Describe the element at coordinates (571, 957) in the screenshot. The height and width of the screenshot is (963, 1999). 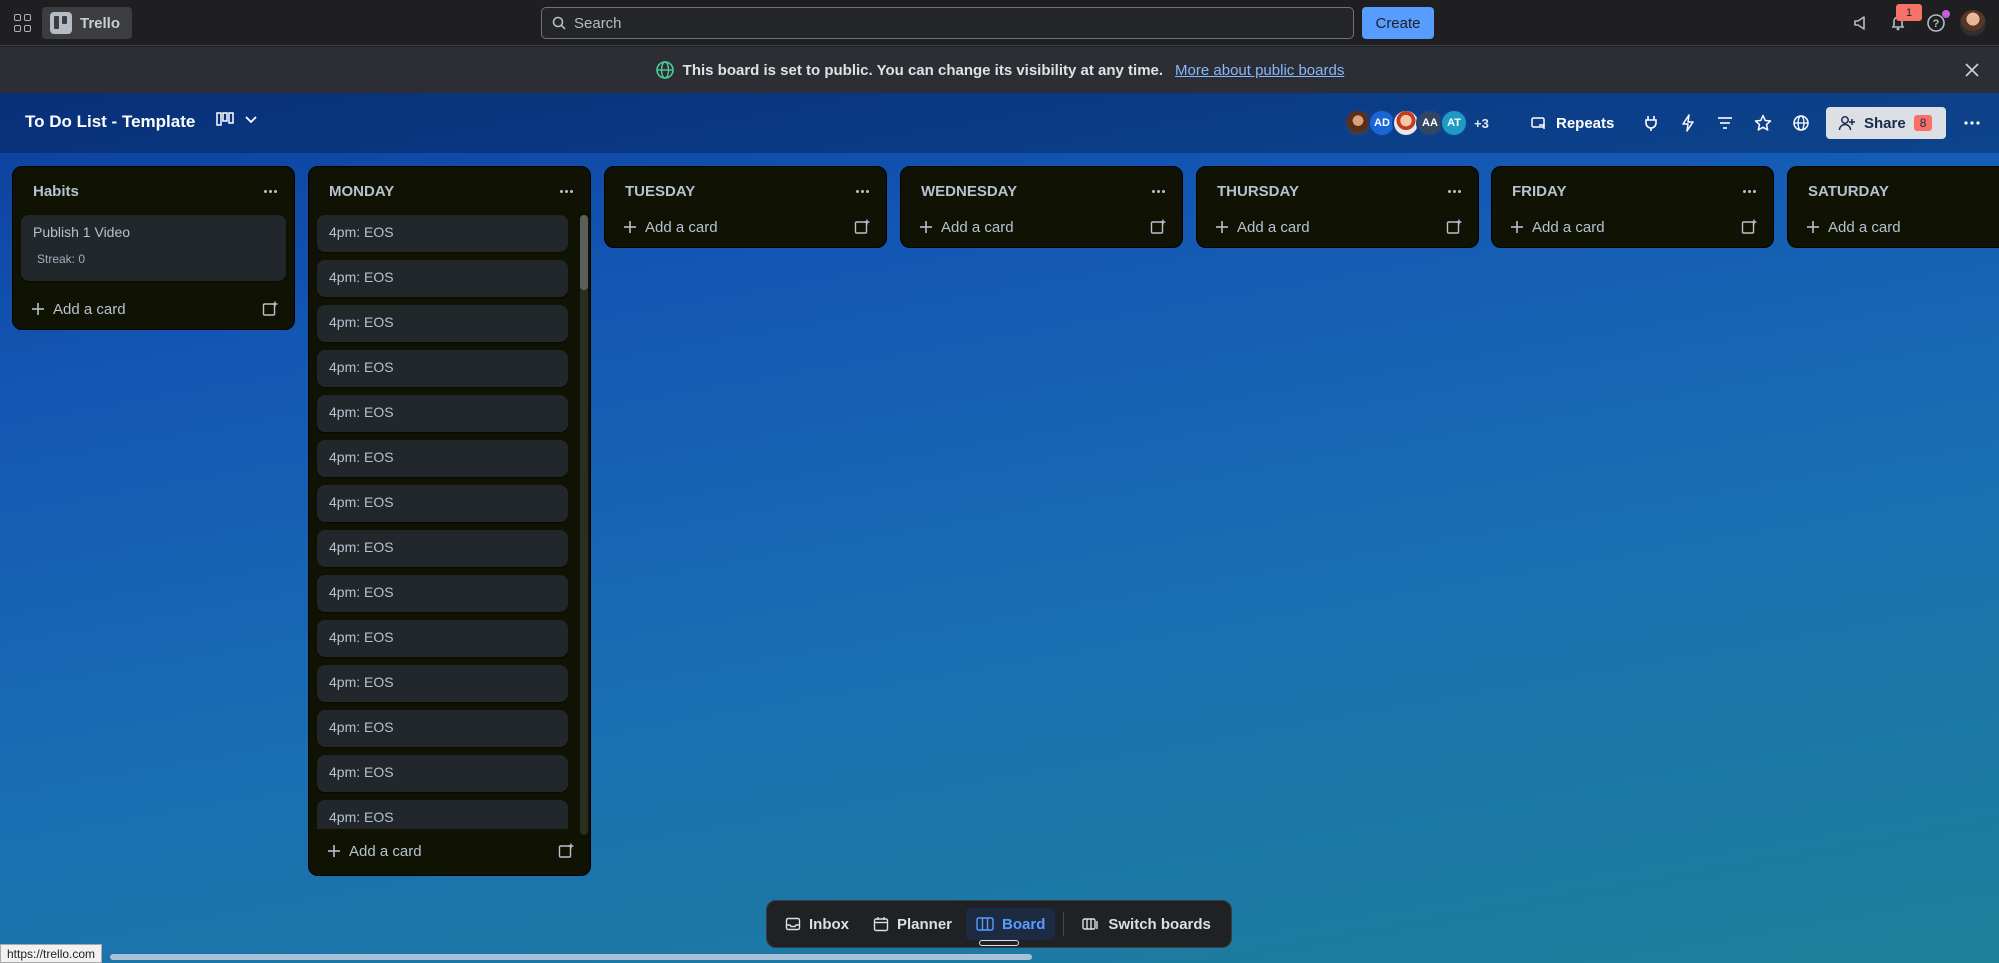
I see `board-horizontal-scrollbar` at that location.